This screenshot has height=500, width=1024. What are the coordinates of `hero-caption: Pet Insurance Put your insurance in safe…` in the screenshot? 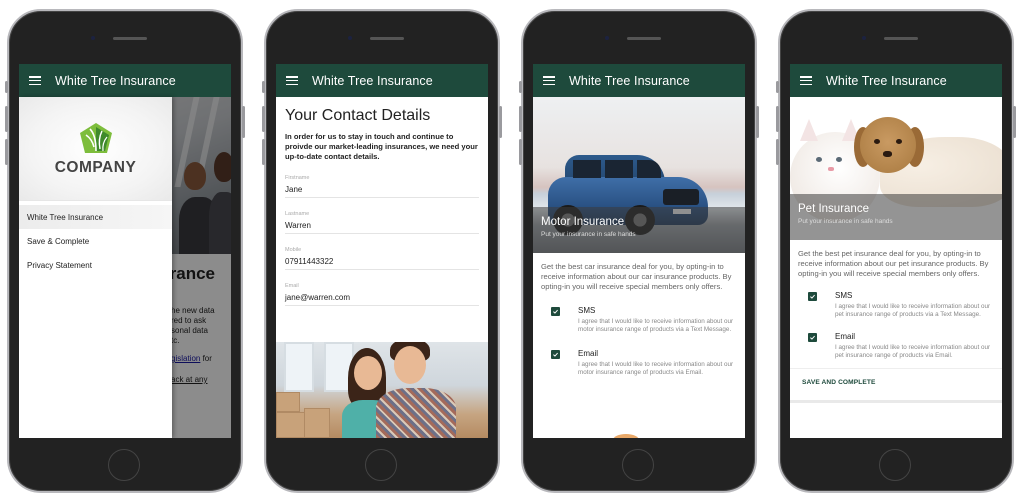 It's located at (896, 217).